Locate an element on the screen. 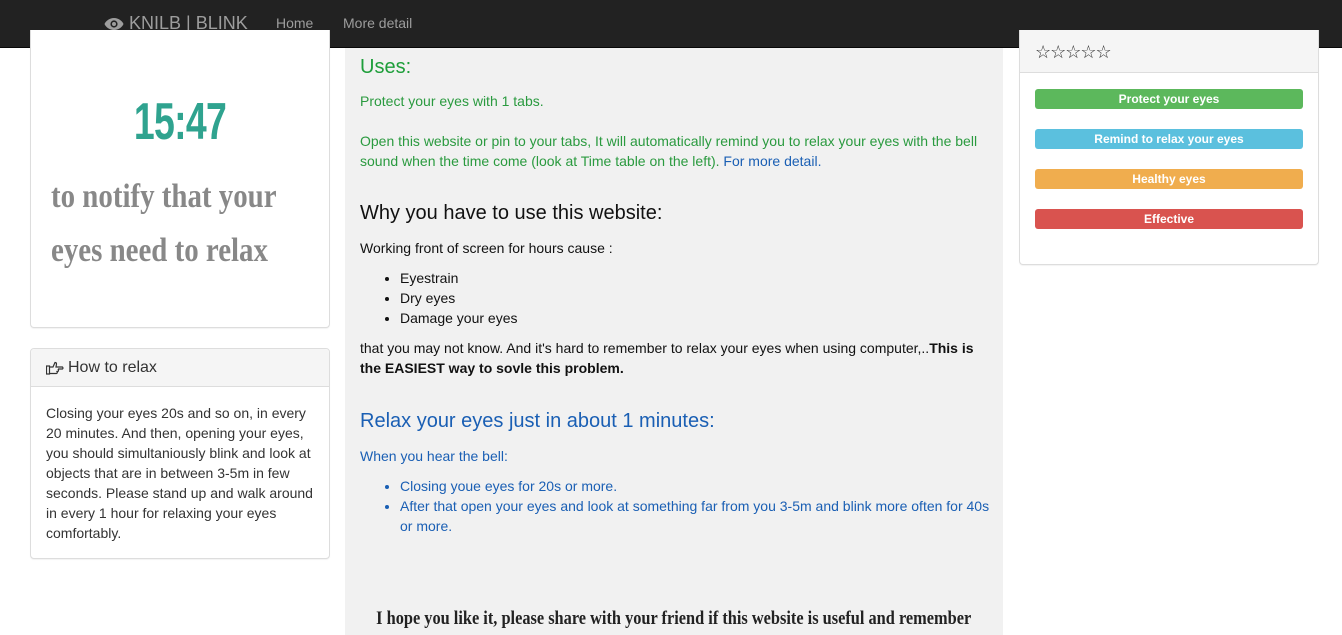  relax-intro: When you hear the bell: is located at coordinates (434, 456).